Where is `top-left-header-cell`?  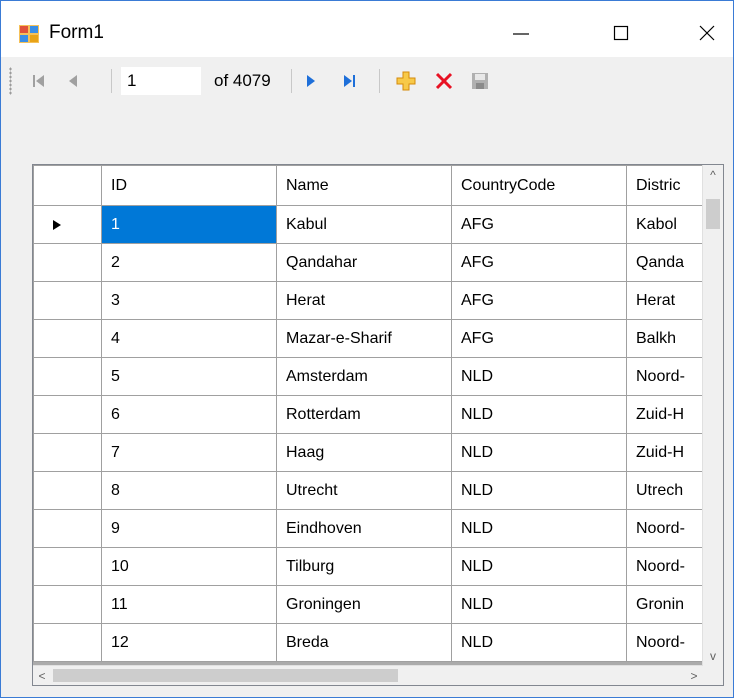
top-left-header-cell is located at coordinates (67, 185).